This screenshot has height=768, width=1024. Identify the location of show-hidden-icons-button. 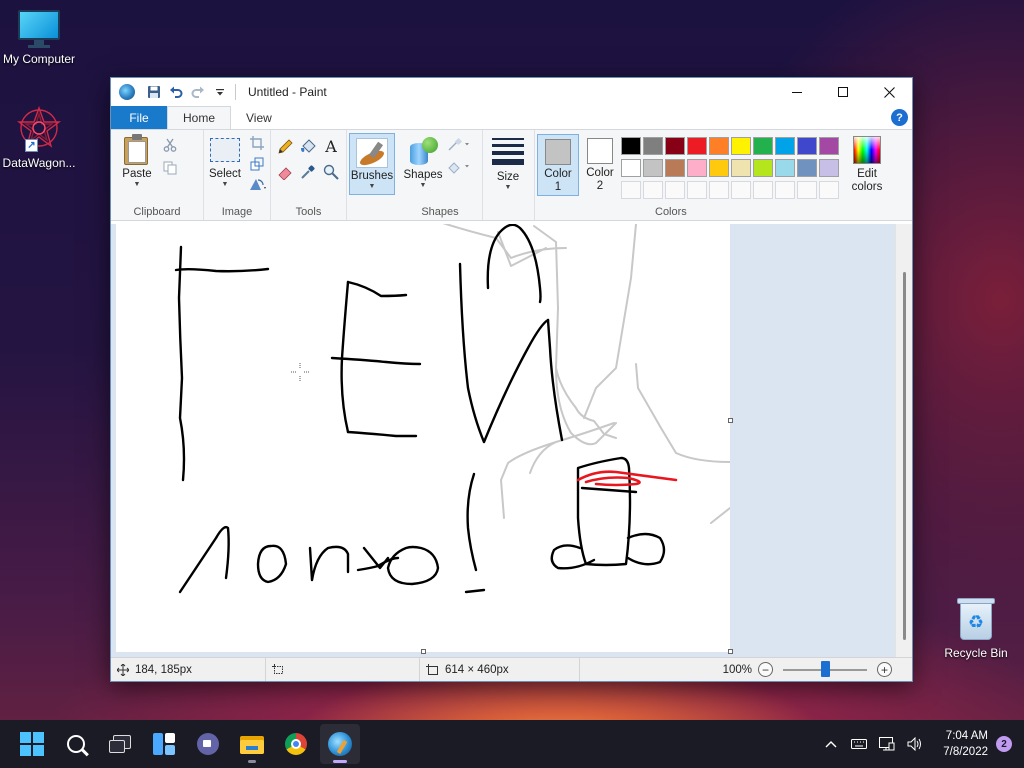
(831, 744).